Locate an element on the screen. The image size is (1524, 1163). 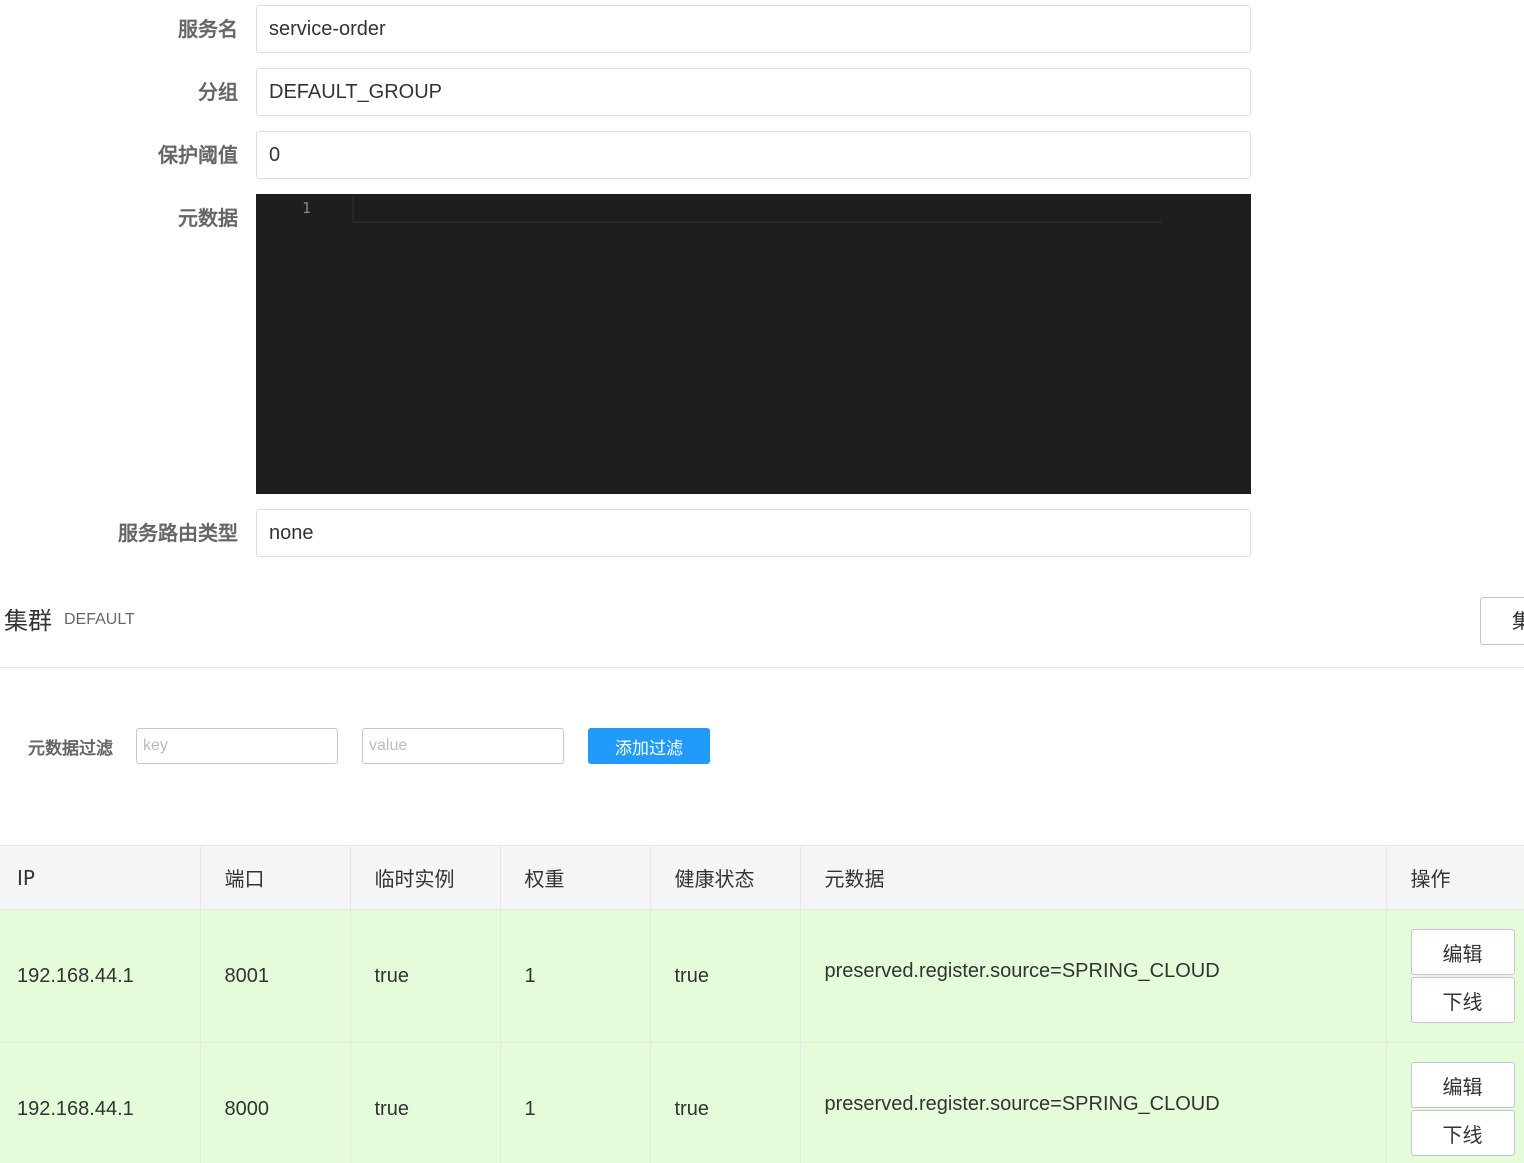
column-header-health: 健康状态 is located at coordinates (725, 877).